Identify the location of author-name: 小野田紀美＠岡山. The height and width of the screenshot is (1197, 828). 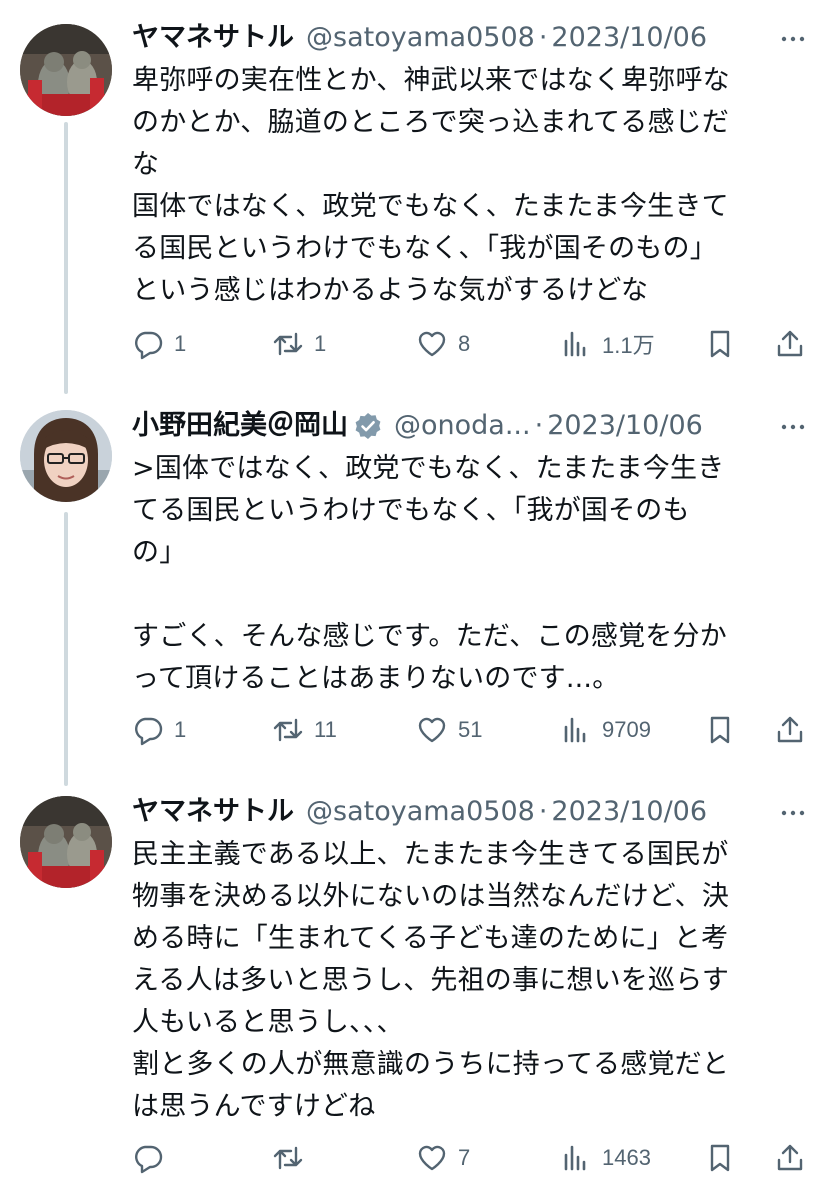
(240, 426).